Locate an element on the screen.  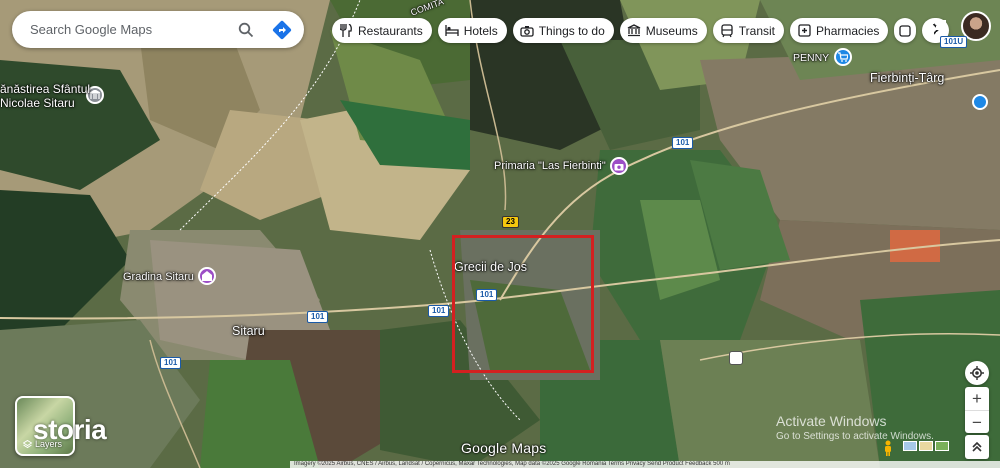
chip-label: Museums is located at coordinates (671, 30).